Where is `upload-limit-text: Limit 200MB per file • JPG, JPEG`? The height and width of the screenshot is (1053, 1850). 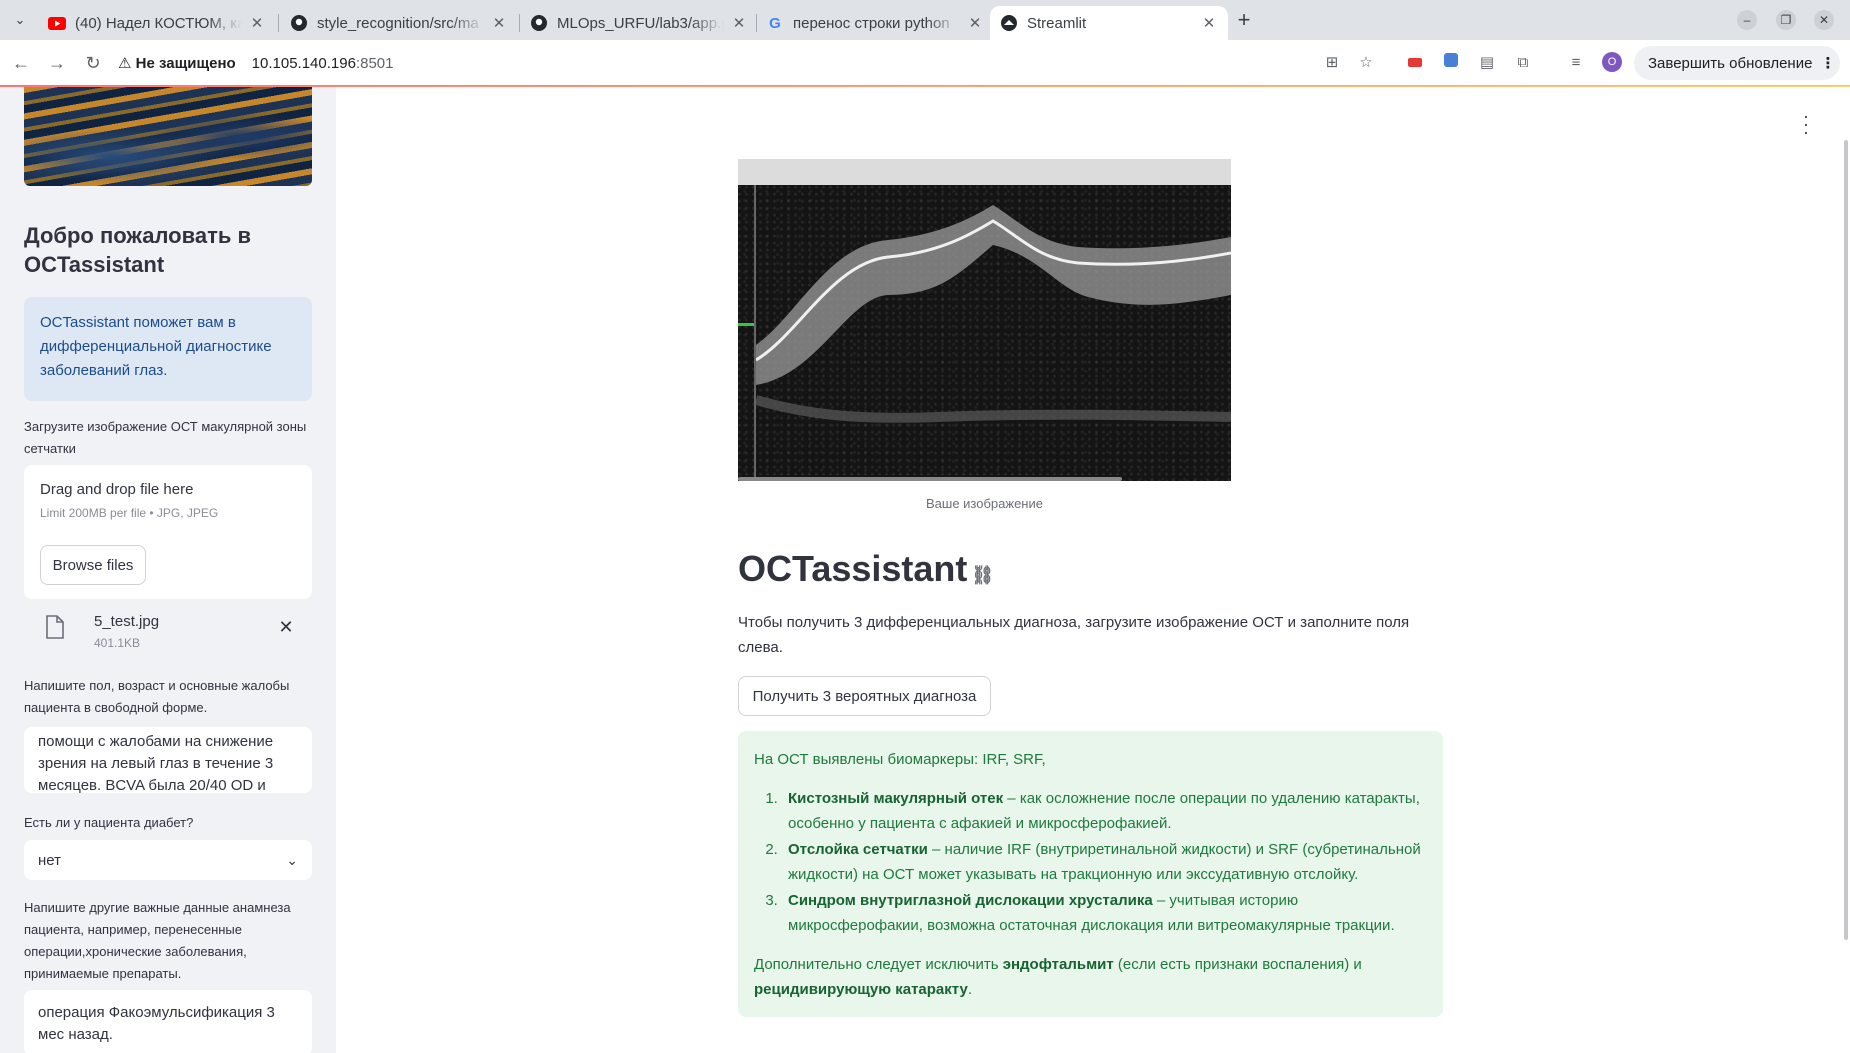 upload-limit-text: Limit 200MB per file • JPG, JPEG is located at coordinates (129, 513).